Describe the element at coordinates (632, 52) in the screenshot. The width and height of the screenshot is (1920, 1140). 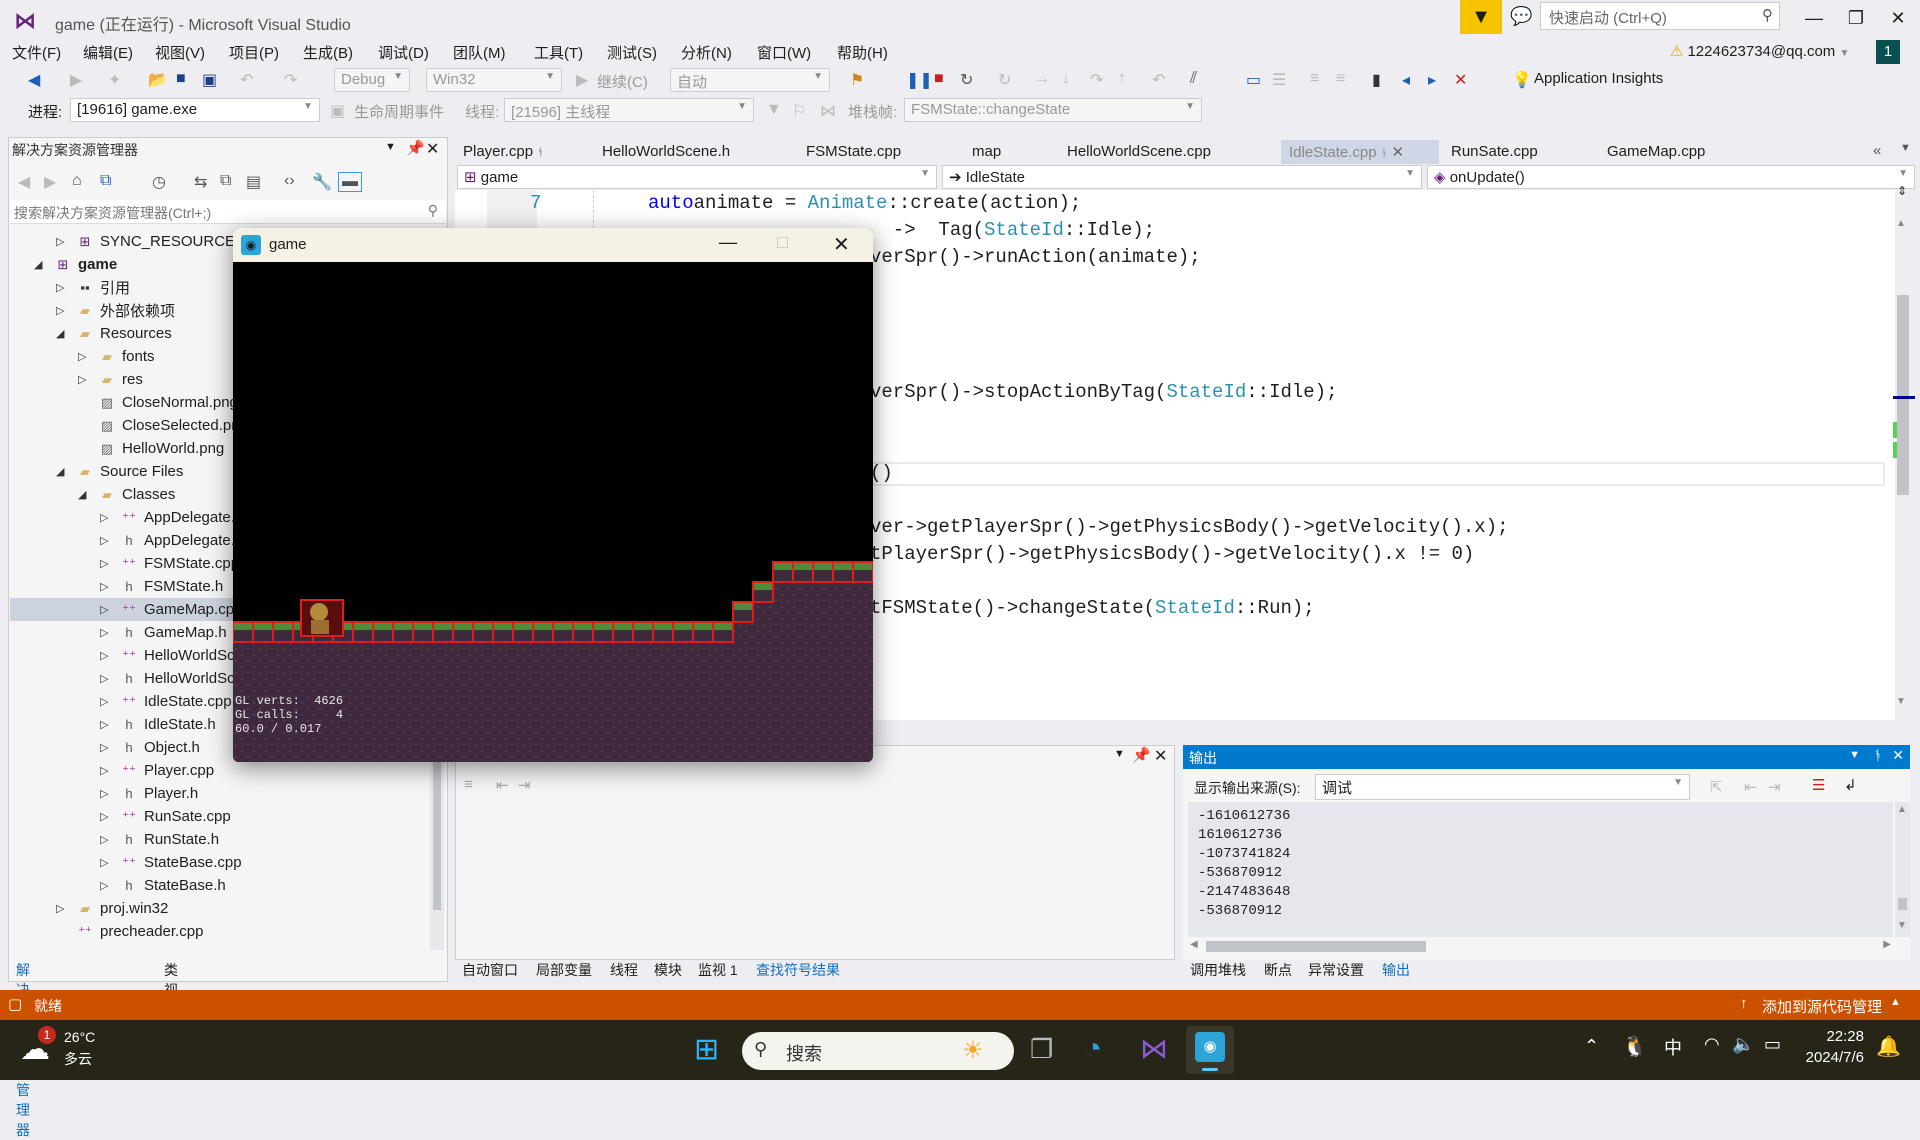
I see `menu-test: 测试(S)` at that location.